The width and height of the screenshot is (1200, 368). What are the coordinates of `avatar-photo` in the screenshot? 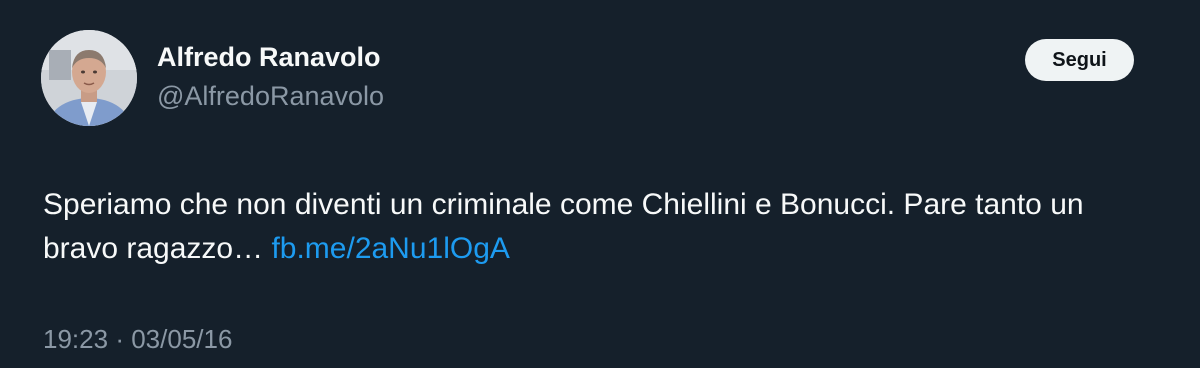 It's located at (89, 78).